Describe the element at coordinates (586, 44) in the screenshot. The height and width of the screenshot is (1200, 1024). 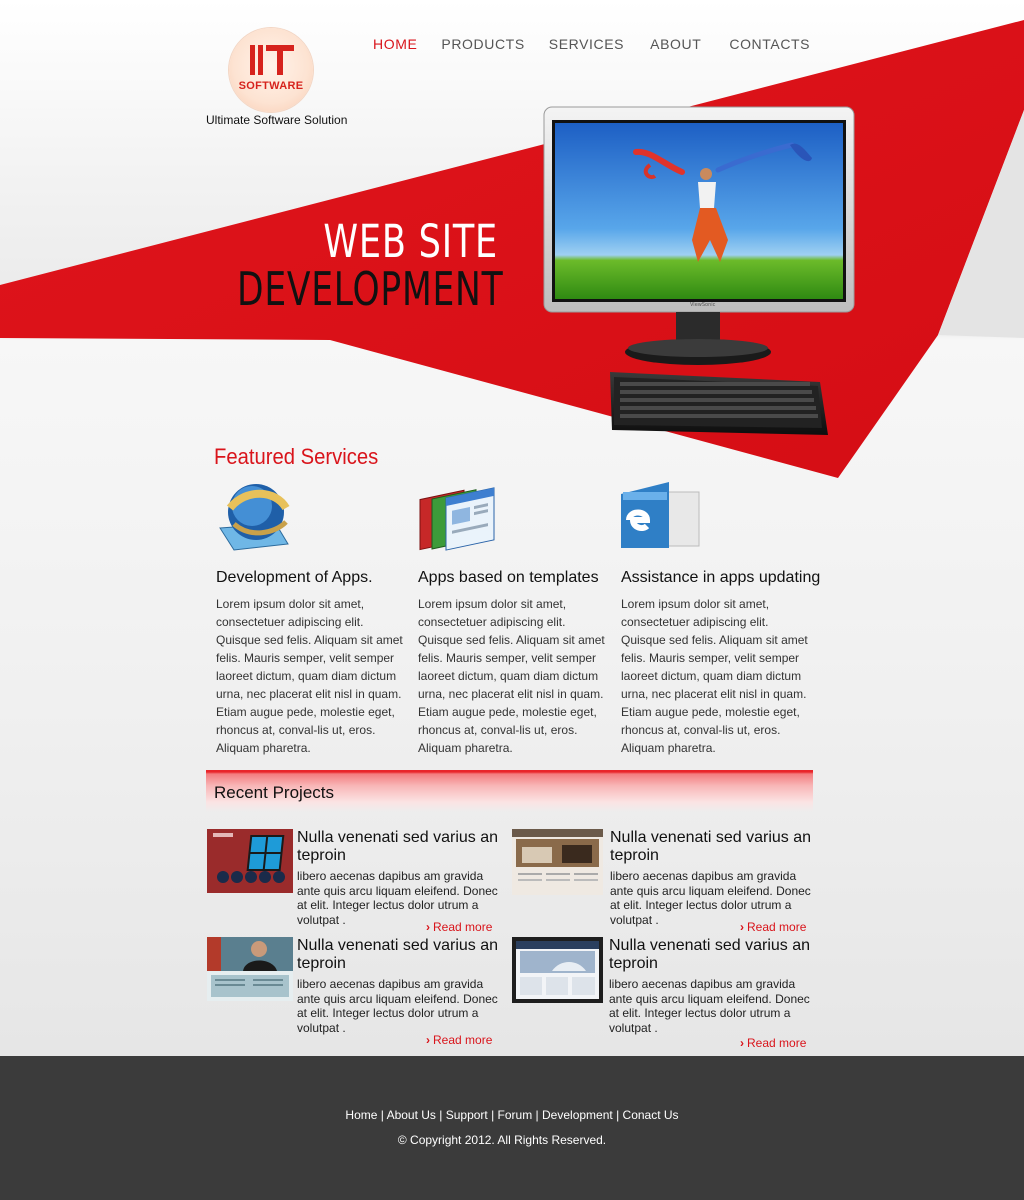
I see `nav-services: SERVICES` at that location.